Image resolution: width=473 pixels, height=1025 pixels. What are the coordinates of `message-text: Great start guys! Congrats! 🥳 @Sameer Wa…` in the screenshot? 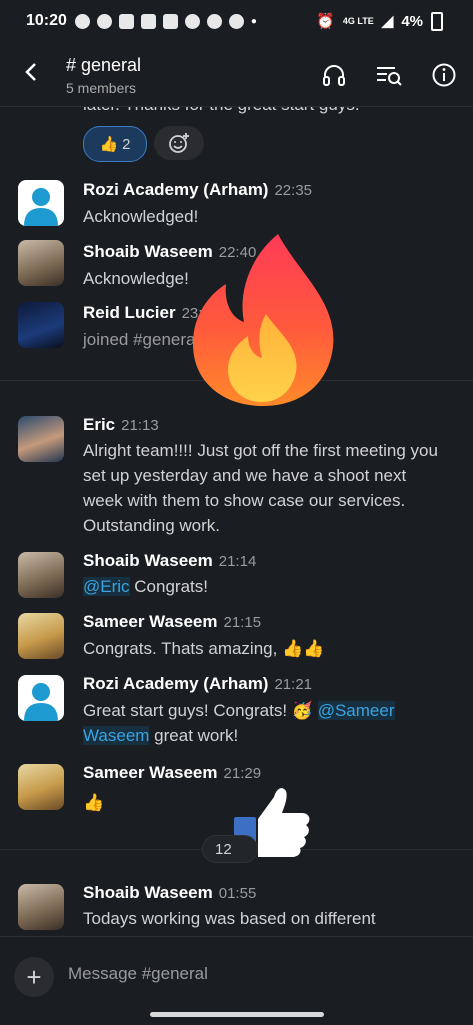 It's located at (239, 723).